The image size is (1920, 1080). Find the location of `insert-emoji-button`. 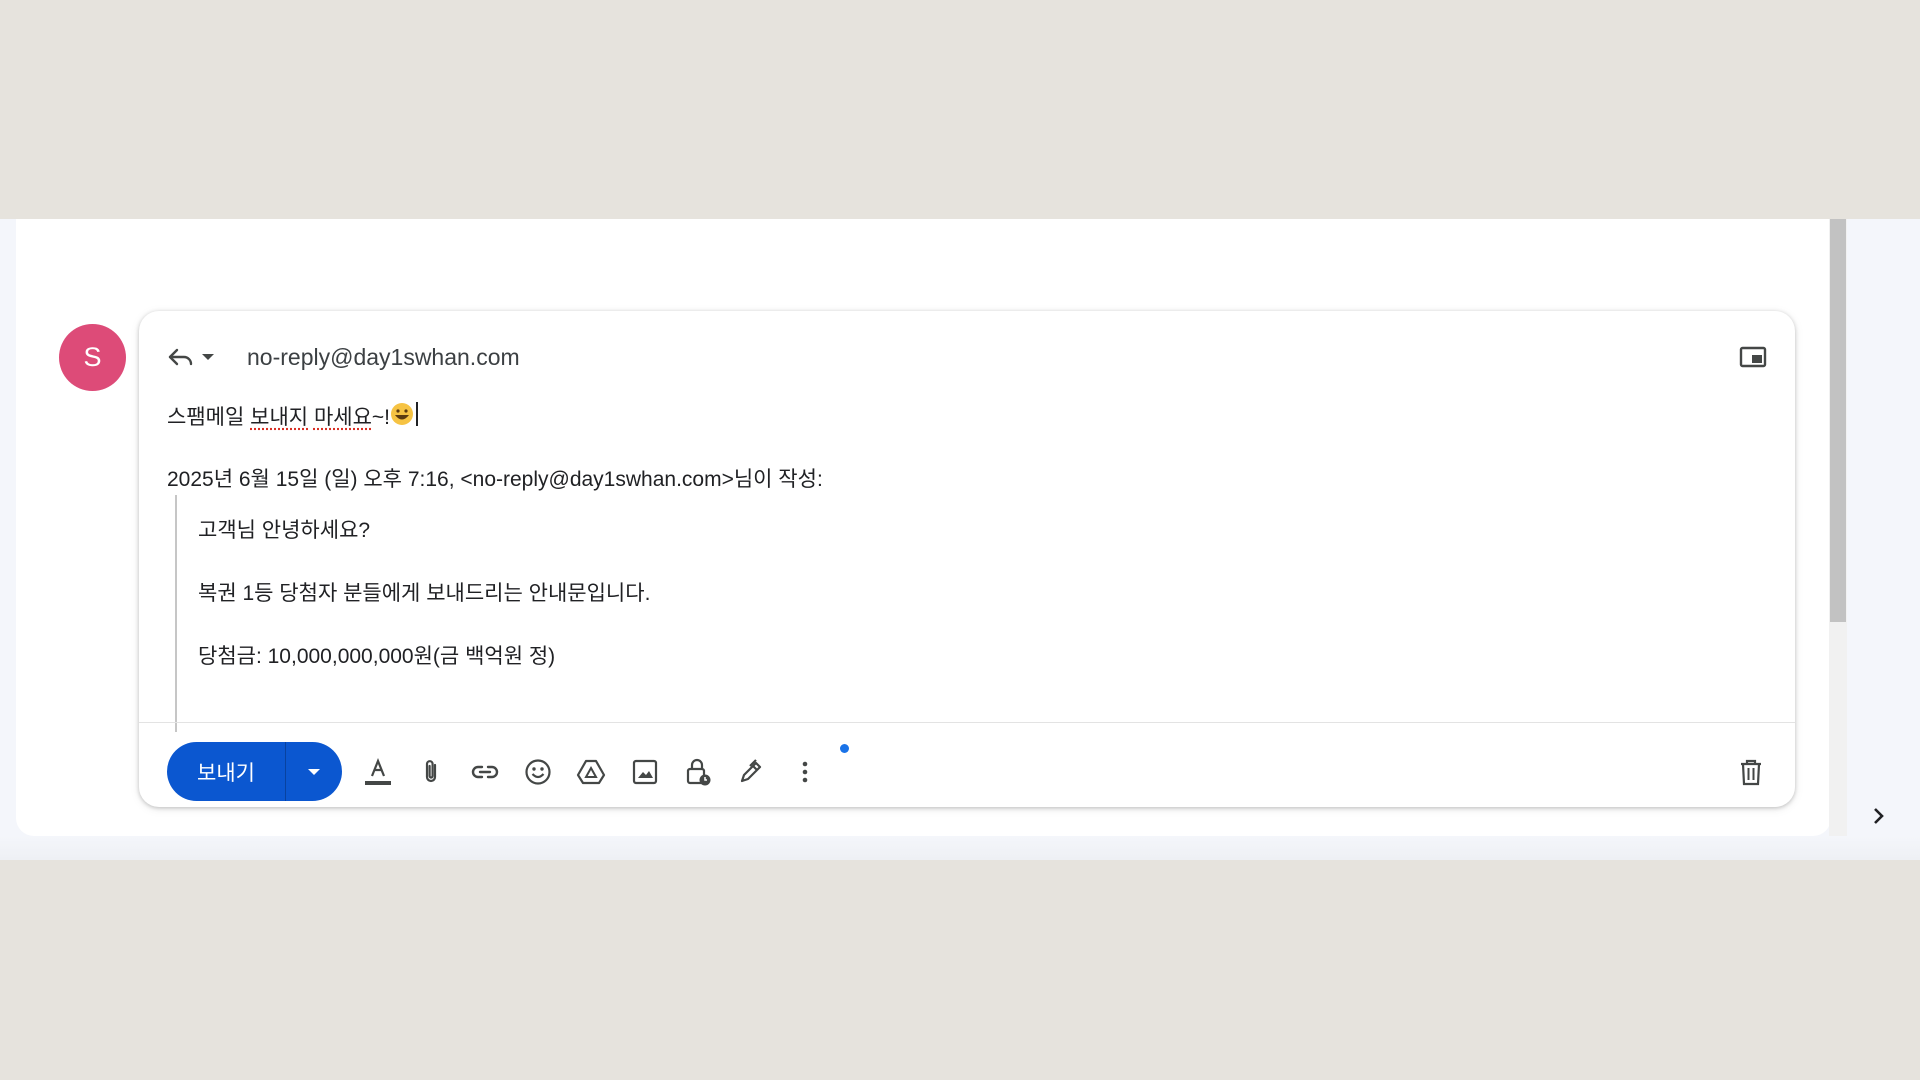

insert-emoji-button is located at coordinates (538, 772).